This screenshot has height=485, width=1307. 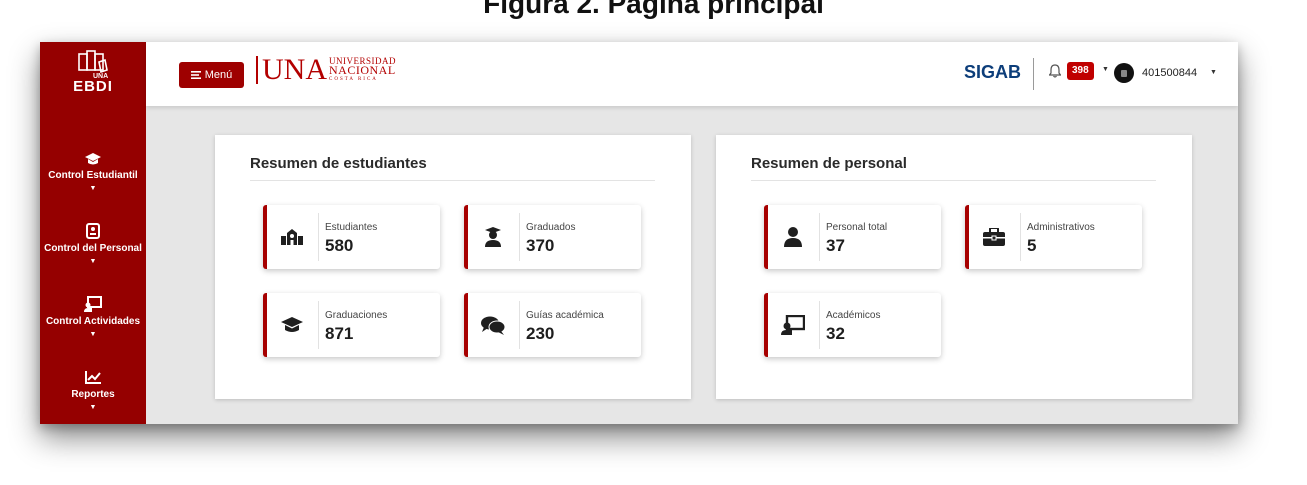 What do you see at coordinates (351, 227) in the screenshot?
I see `stat-label: Estudiantes` at bounding box center [351, 227].